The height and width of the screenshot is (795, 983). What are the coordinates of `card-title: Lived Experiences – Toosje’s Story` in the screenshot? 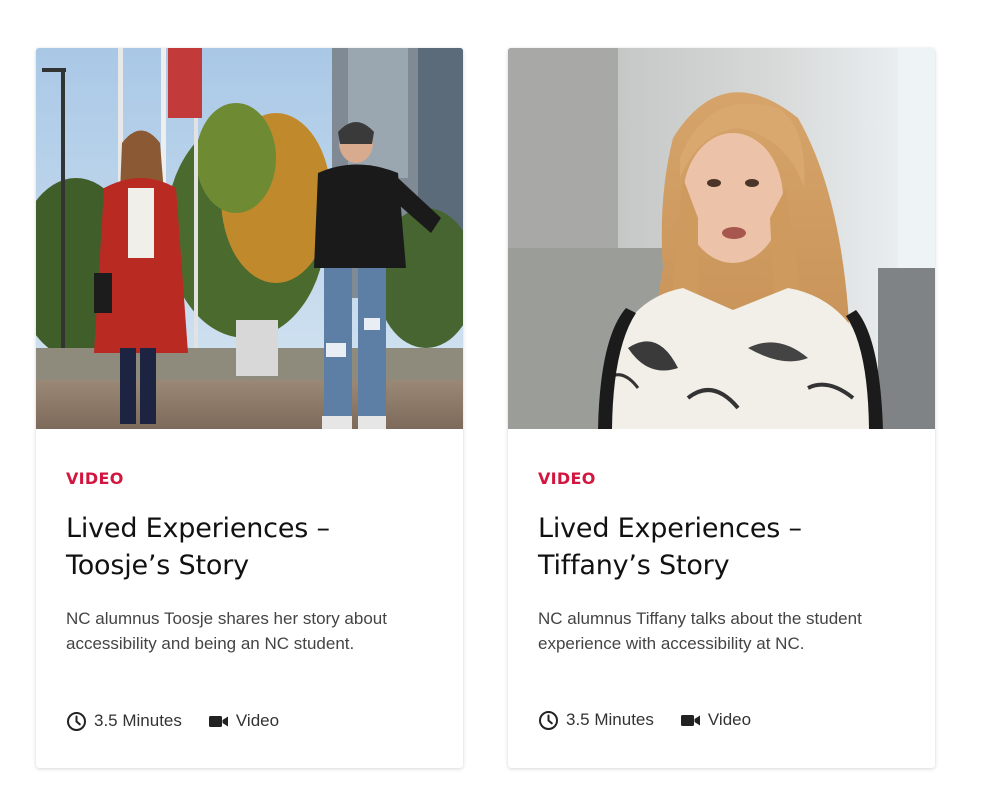 It's located at (246, 547).